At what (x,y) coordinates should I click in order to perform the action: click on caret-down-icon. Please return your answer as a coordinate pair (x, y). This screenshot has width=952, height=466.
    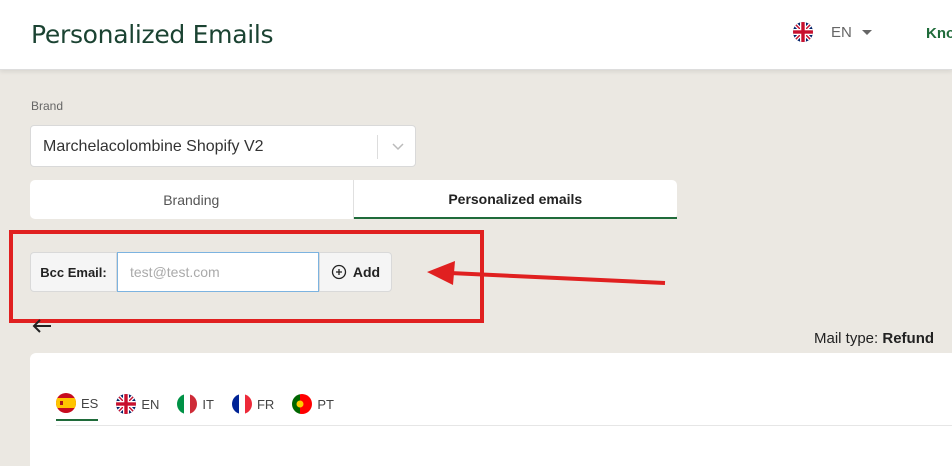
    Looking at the image, I should click on (866, 32).